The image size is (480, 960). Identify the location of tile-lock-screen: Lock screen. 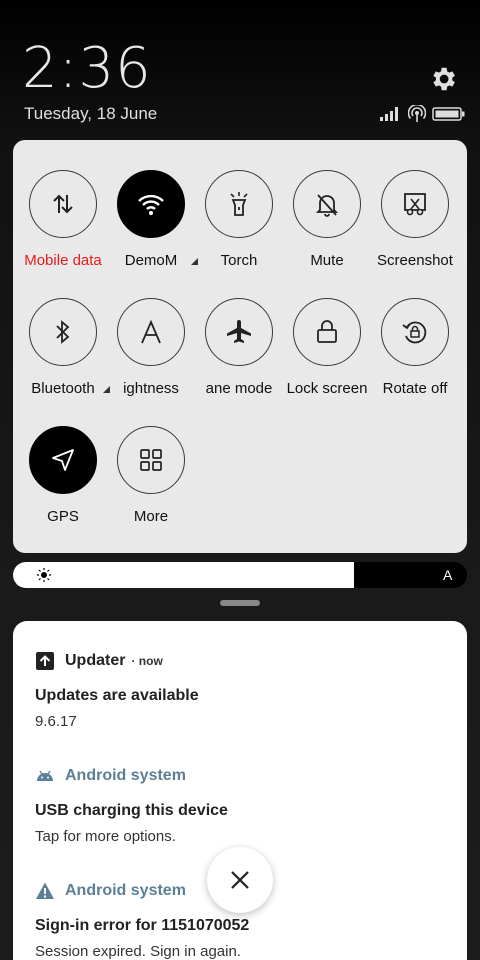
(327, 353).